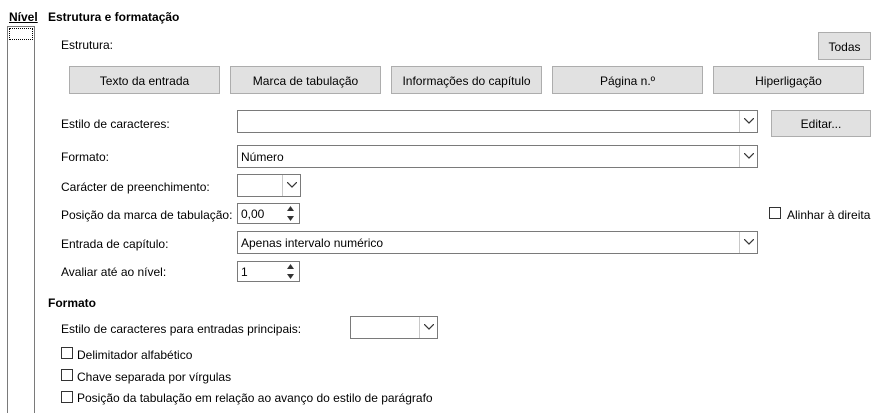 This screenshot has height=413, width=881. What do you see at coordinates (144, 80) in the screenshot?
I see `entry-text-button: Texto da entrada` at bounding box center [144, 80].